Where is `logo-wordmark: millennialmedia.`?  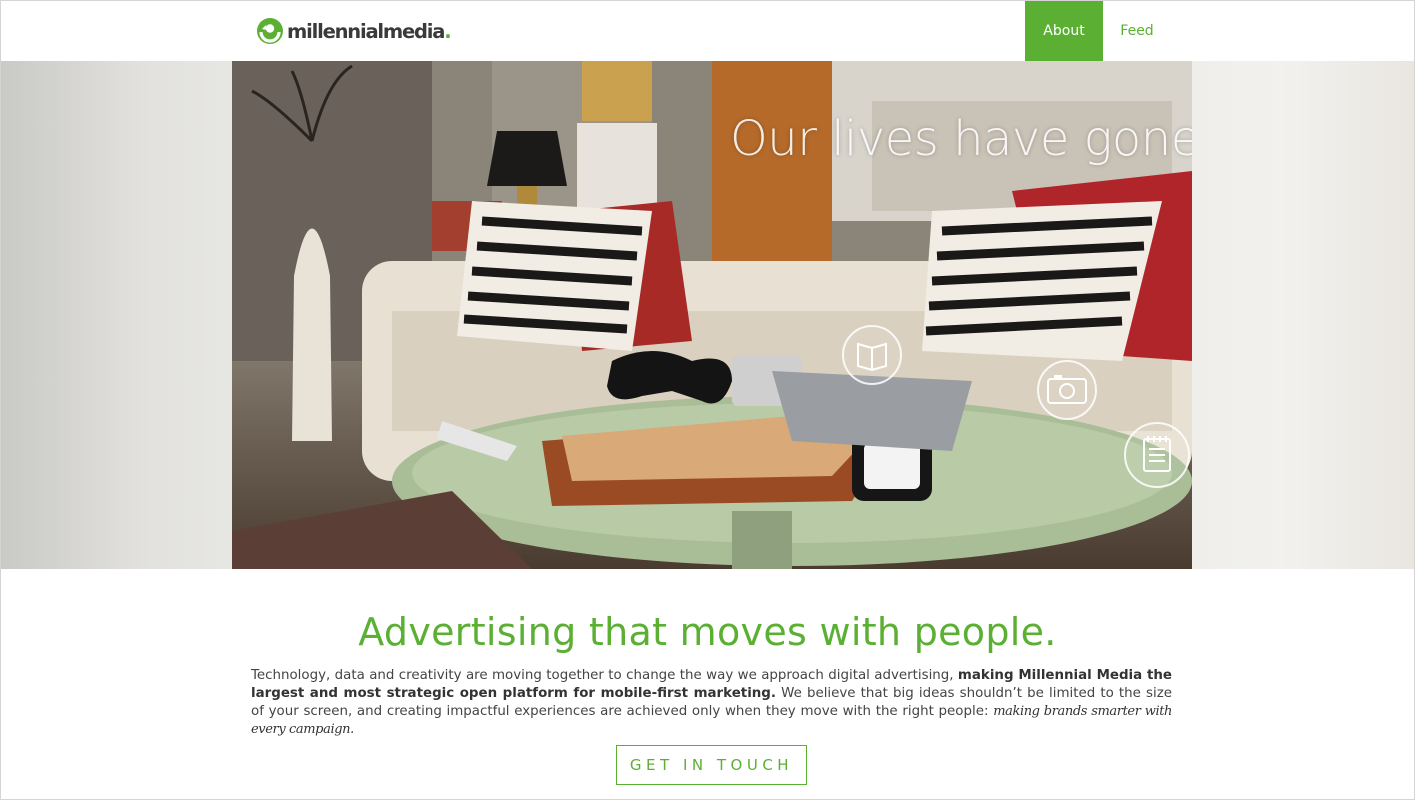 logo-wordmark: millennialmedia. is located at coordinates (369, 31).